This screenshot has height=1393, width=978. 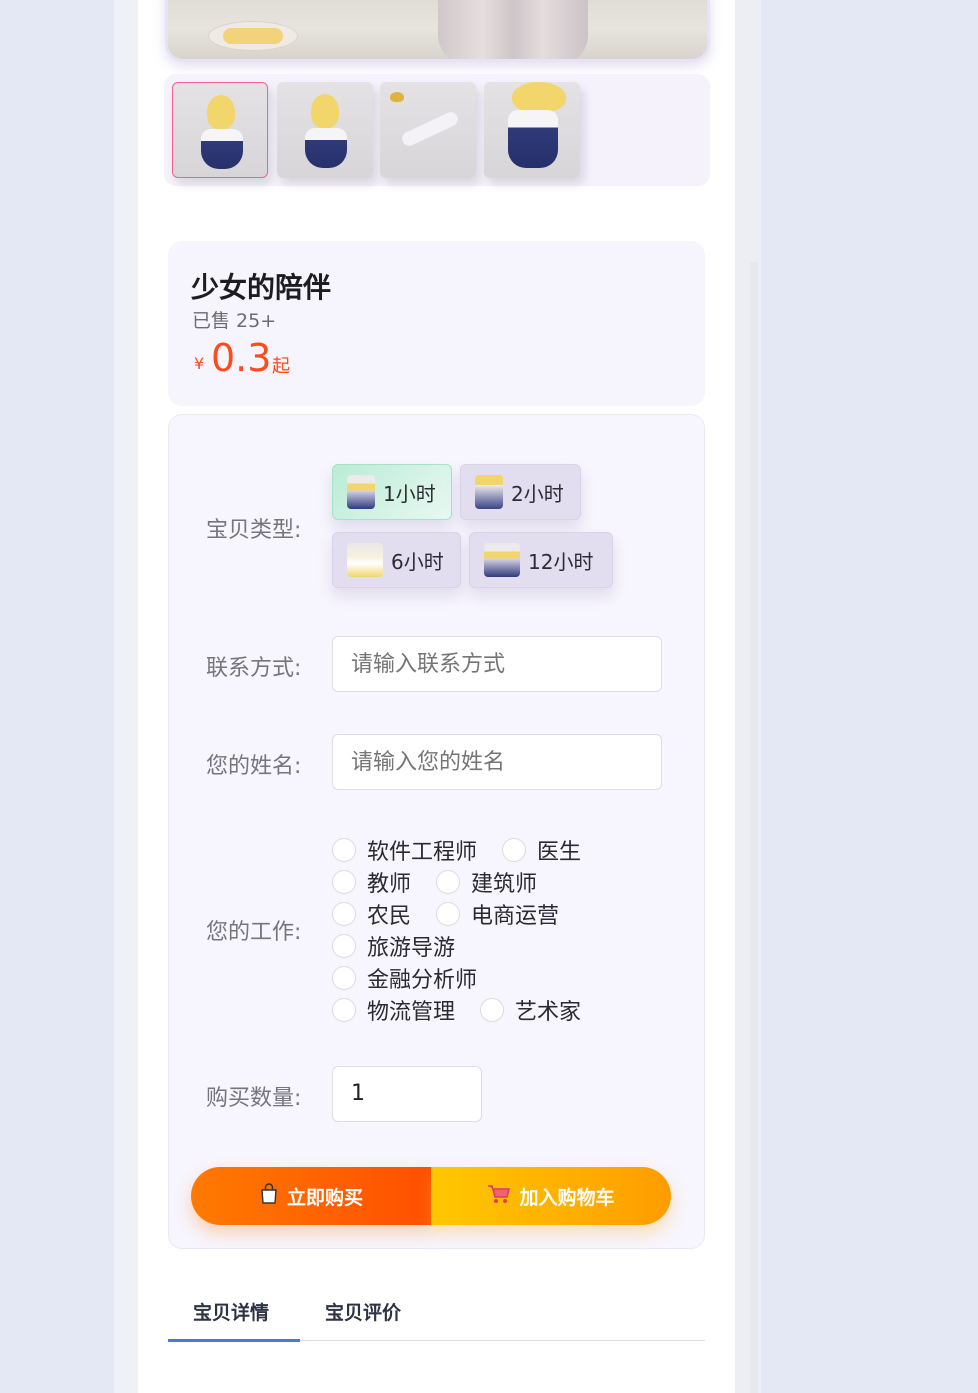 What do you see at coordinates (389, 884) in the screenshot?
I see `radio-label: 教师` at bounding box center [389, 884].